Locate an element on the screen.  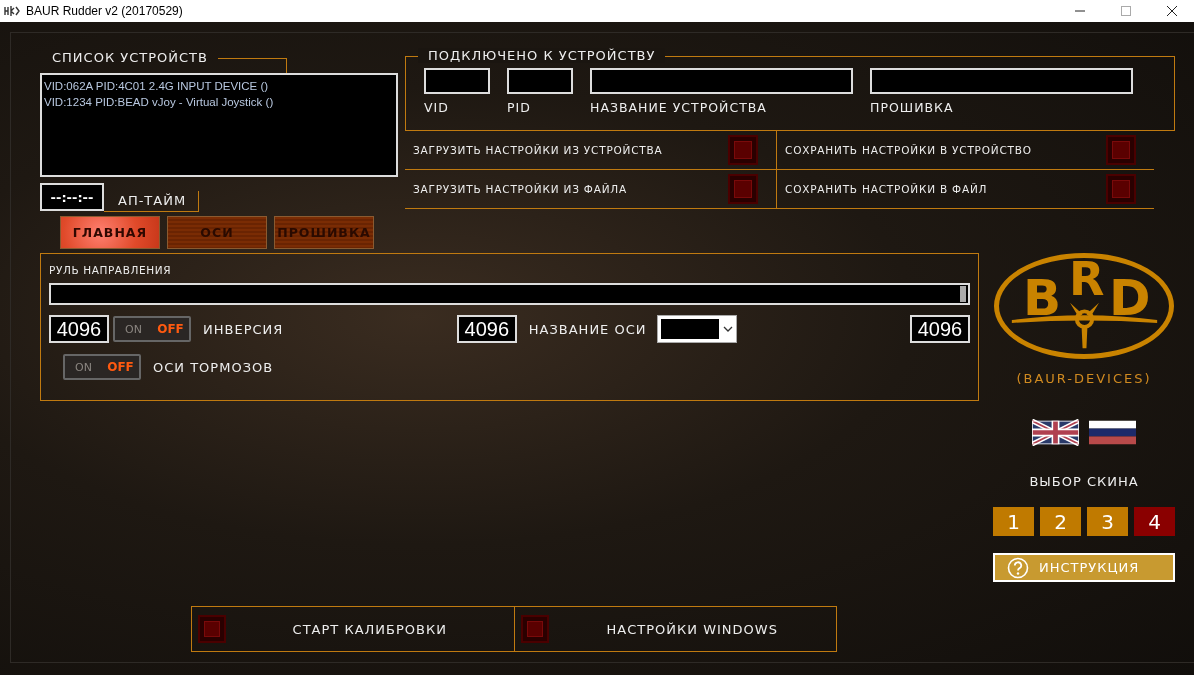
field-label: ПРОШИВКА is located at coordinates (912, 107).